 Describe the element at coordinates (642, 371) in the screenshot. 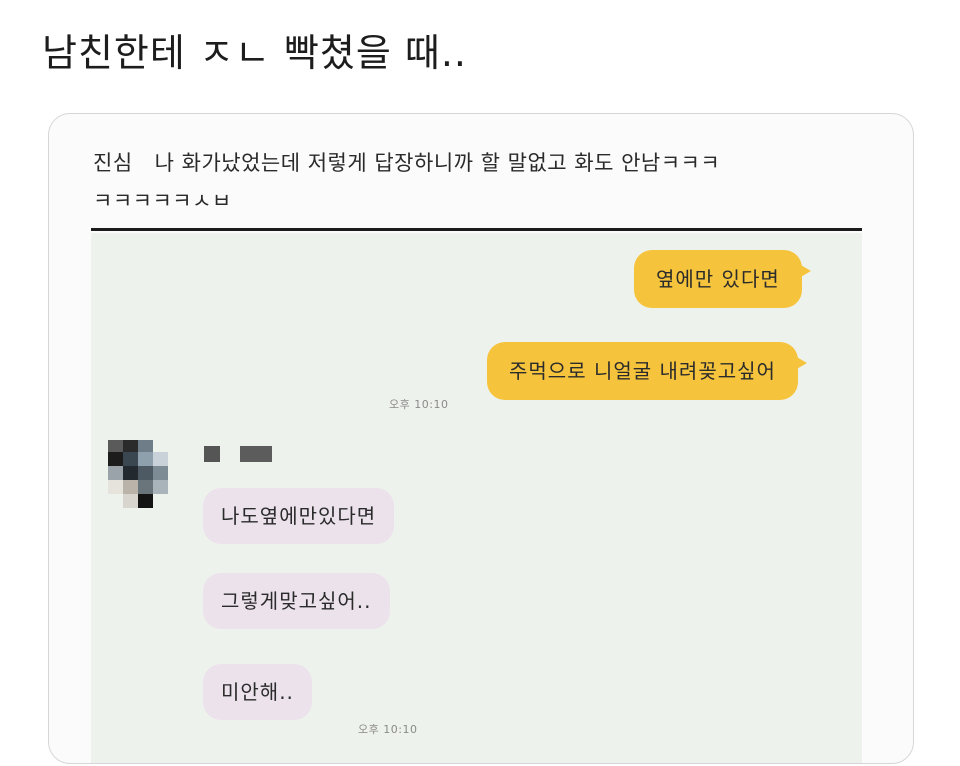

I see `sent-message-text: 주먹으로 니얼굴 내려꽂고싶어` at that location.